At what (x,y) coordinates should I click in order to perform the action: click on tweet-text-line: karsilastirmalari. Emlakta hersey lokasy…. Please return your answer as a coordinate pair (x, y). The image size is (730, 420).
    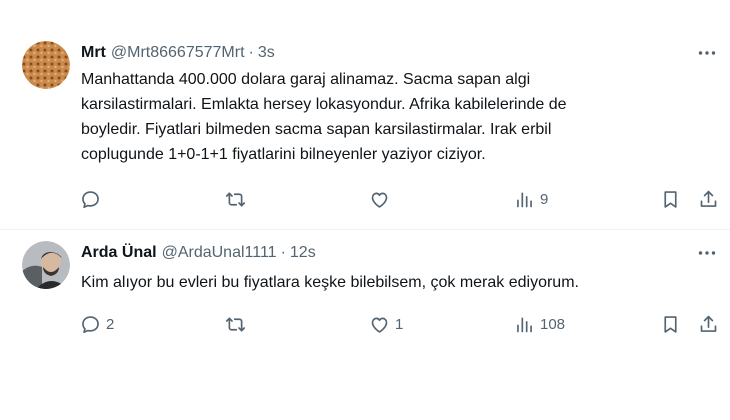
    Looking at the image, I should click on (324, 104).